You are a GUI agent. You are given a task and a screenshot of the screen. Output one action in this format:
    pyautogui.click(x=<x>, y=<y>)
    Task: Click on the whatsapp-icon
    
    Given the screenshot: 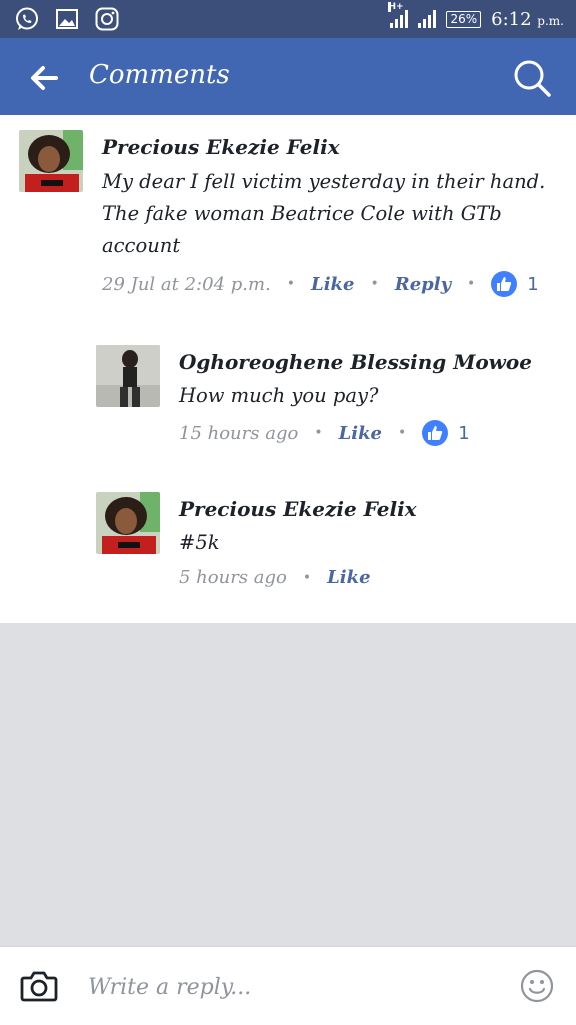 What is the action you would take?
    pyautogui.click(x=27, y=19)
    